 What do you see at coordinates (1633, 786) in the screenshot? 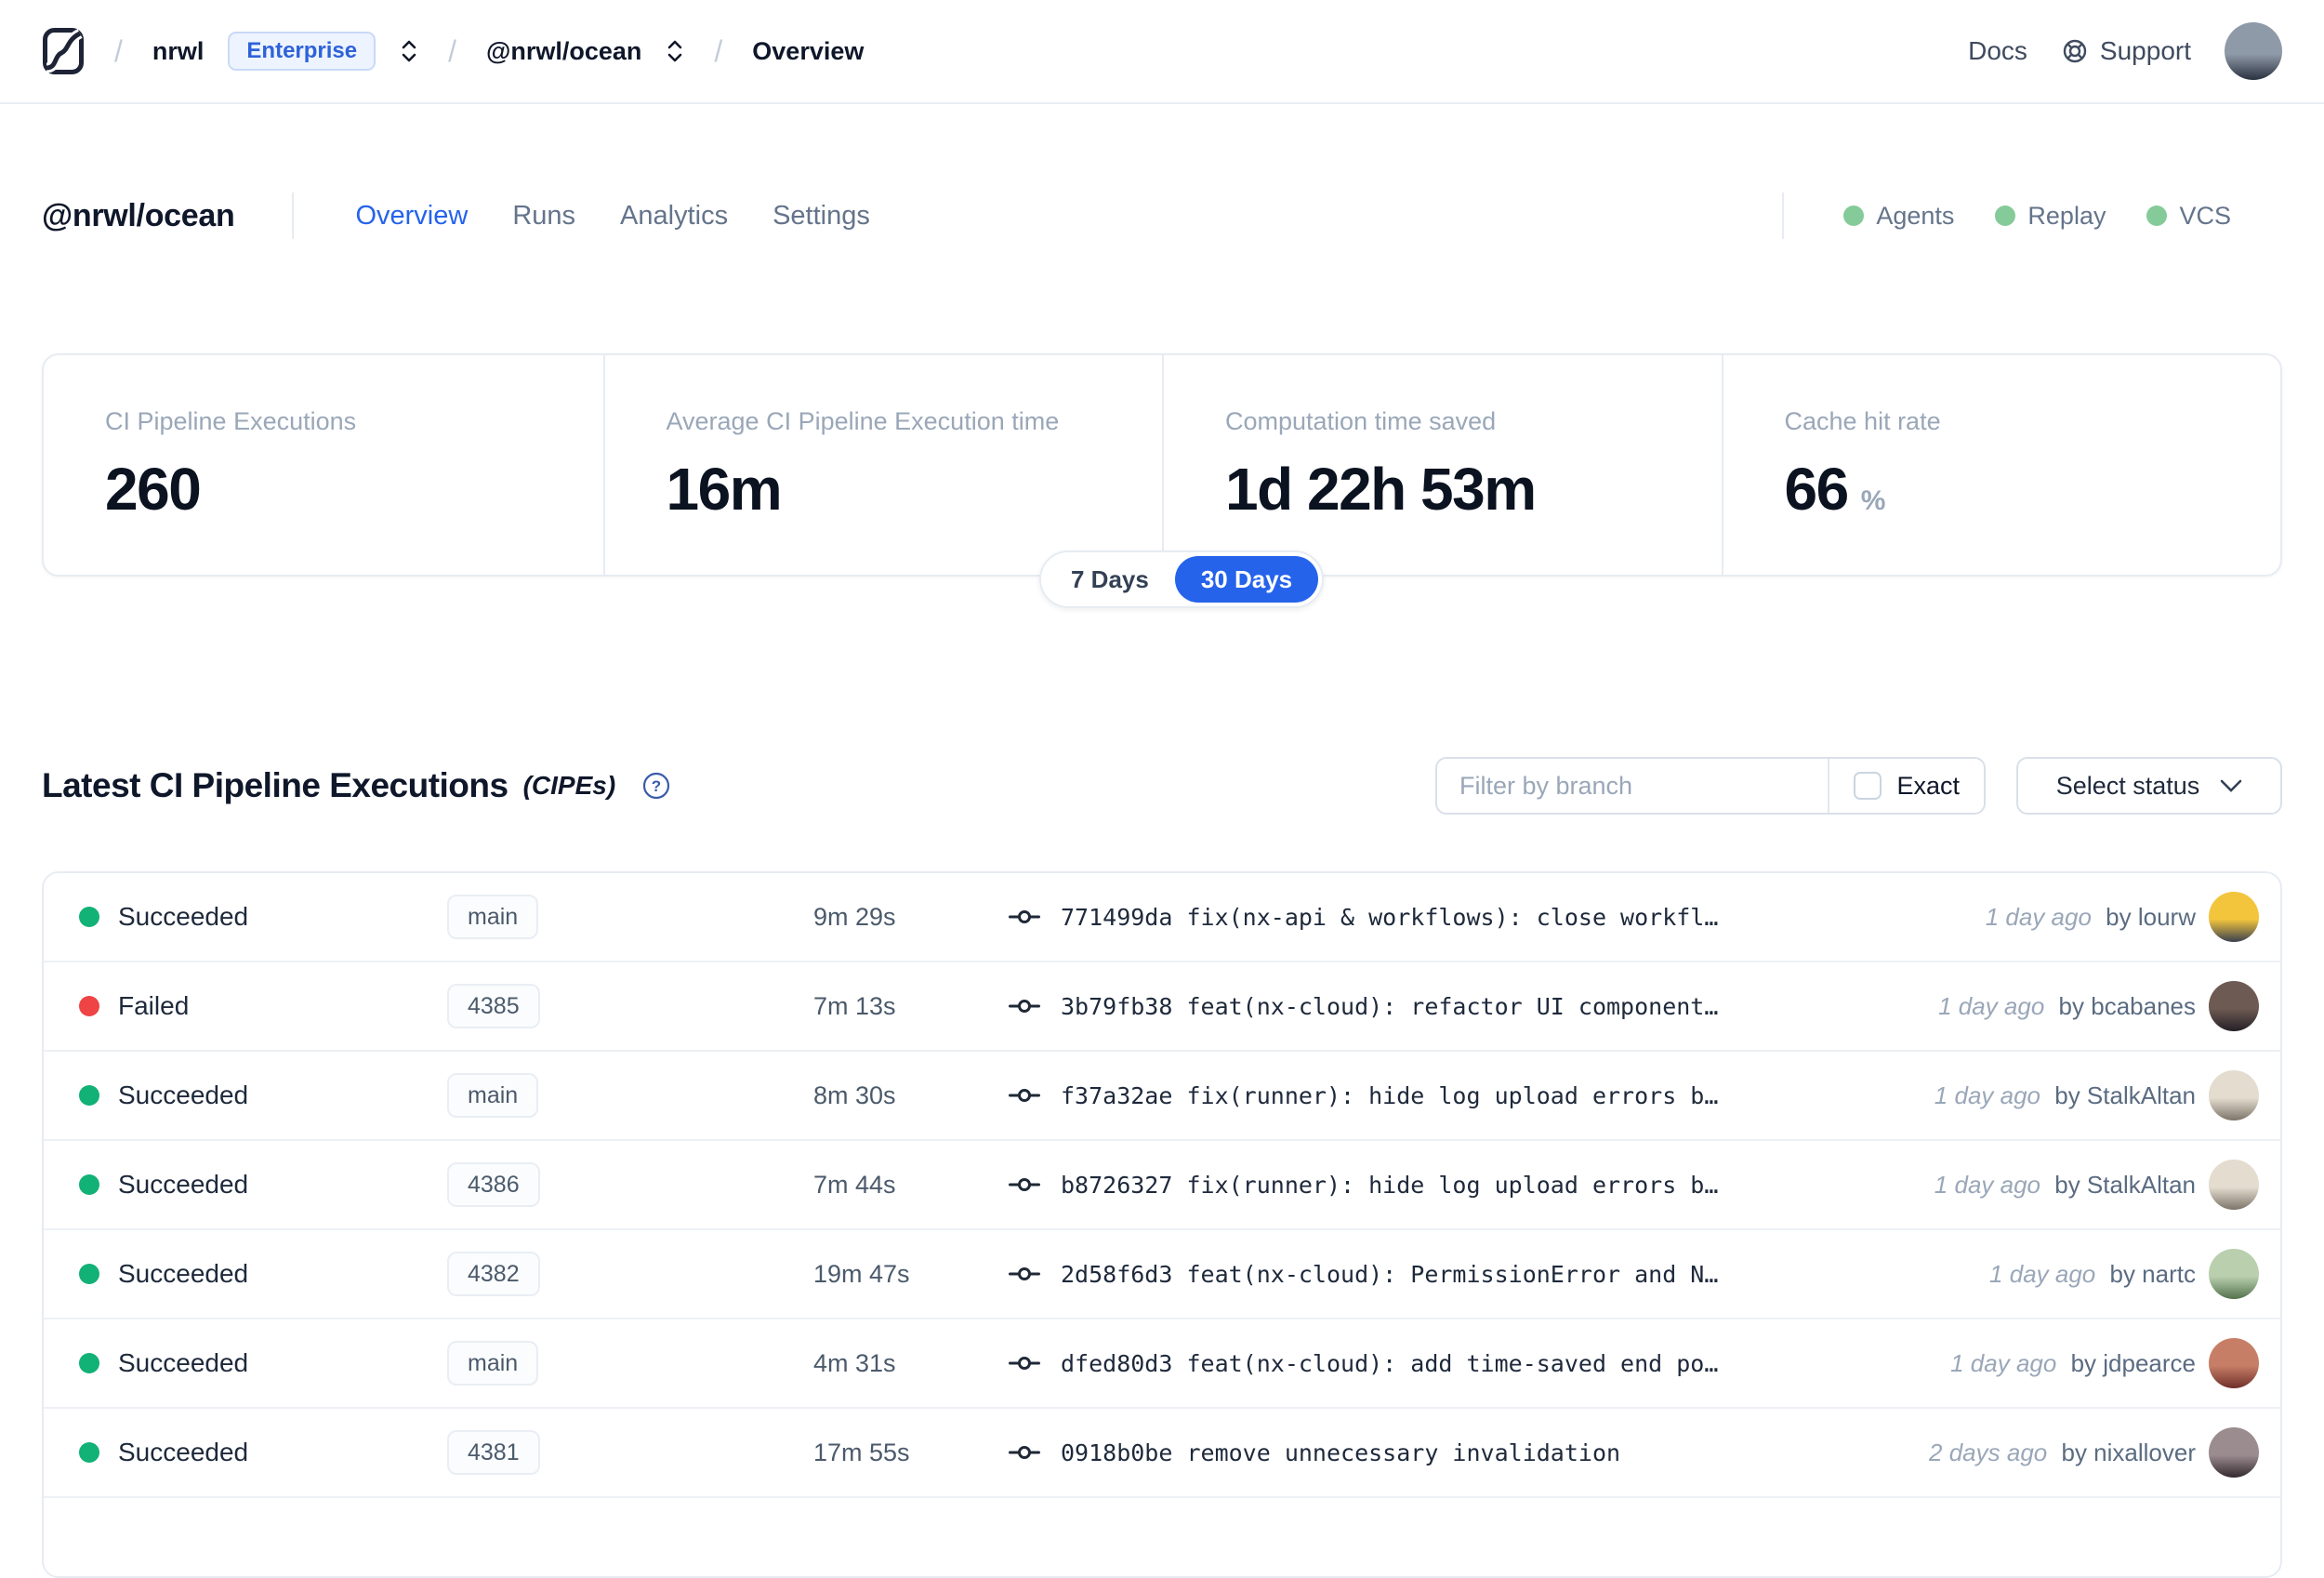
I see `branch-filter-input` at bounding box center [1633, 786].